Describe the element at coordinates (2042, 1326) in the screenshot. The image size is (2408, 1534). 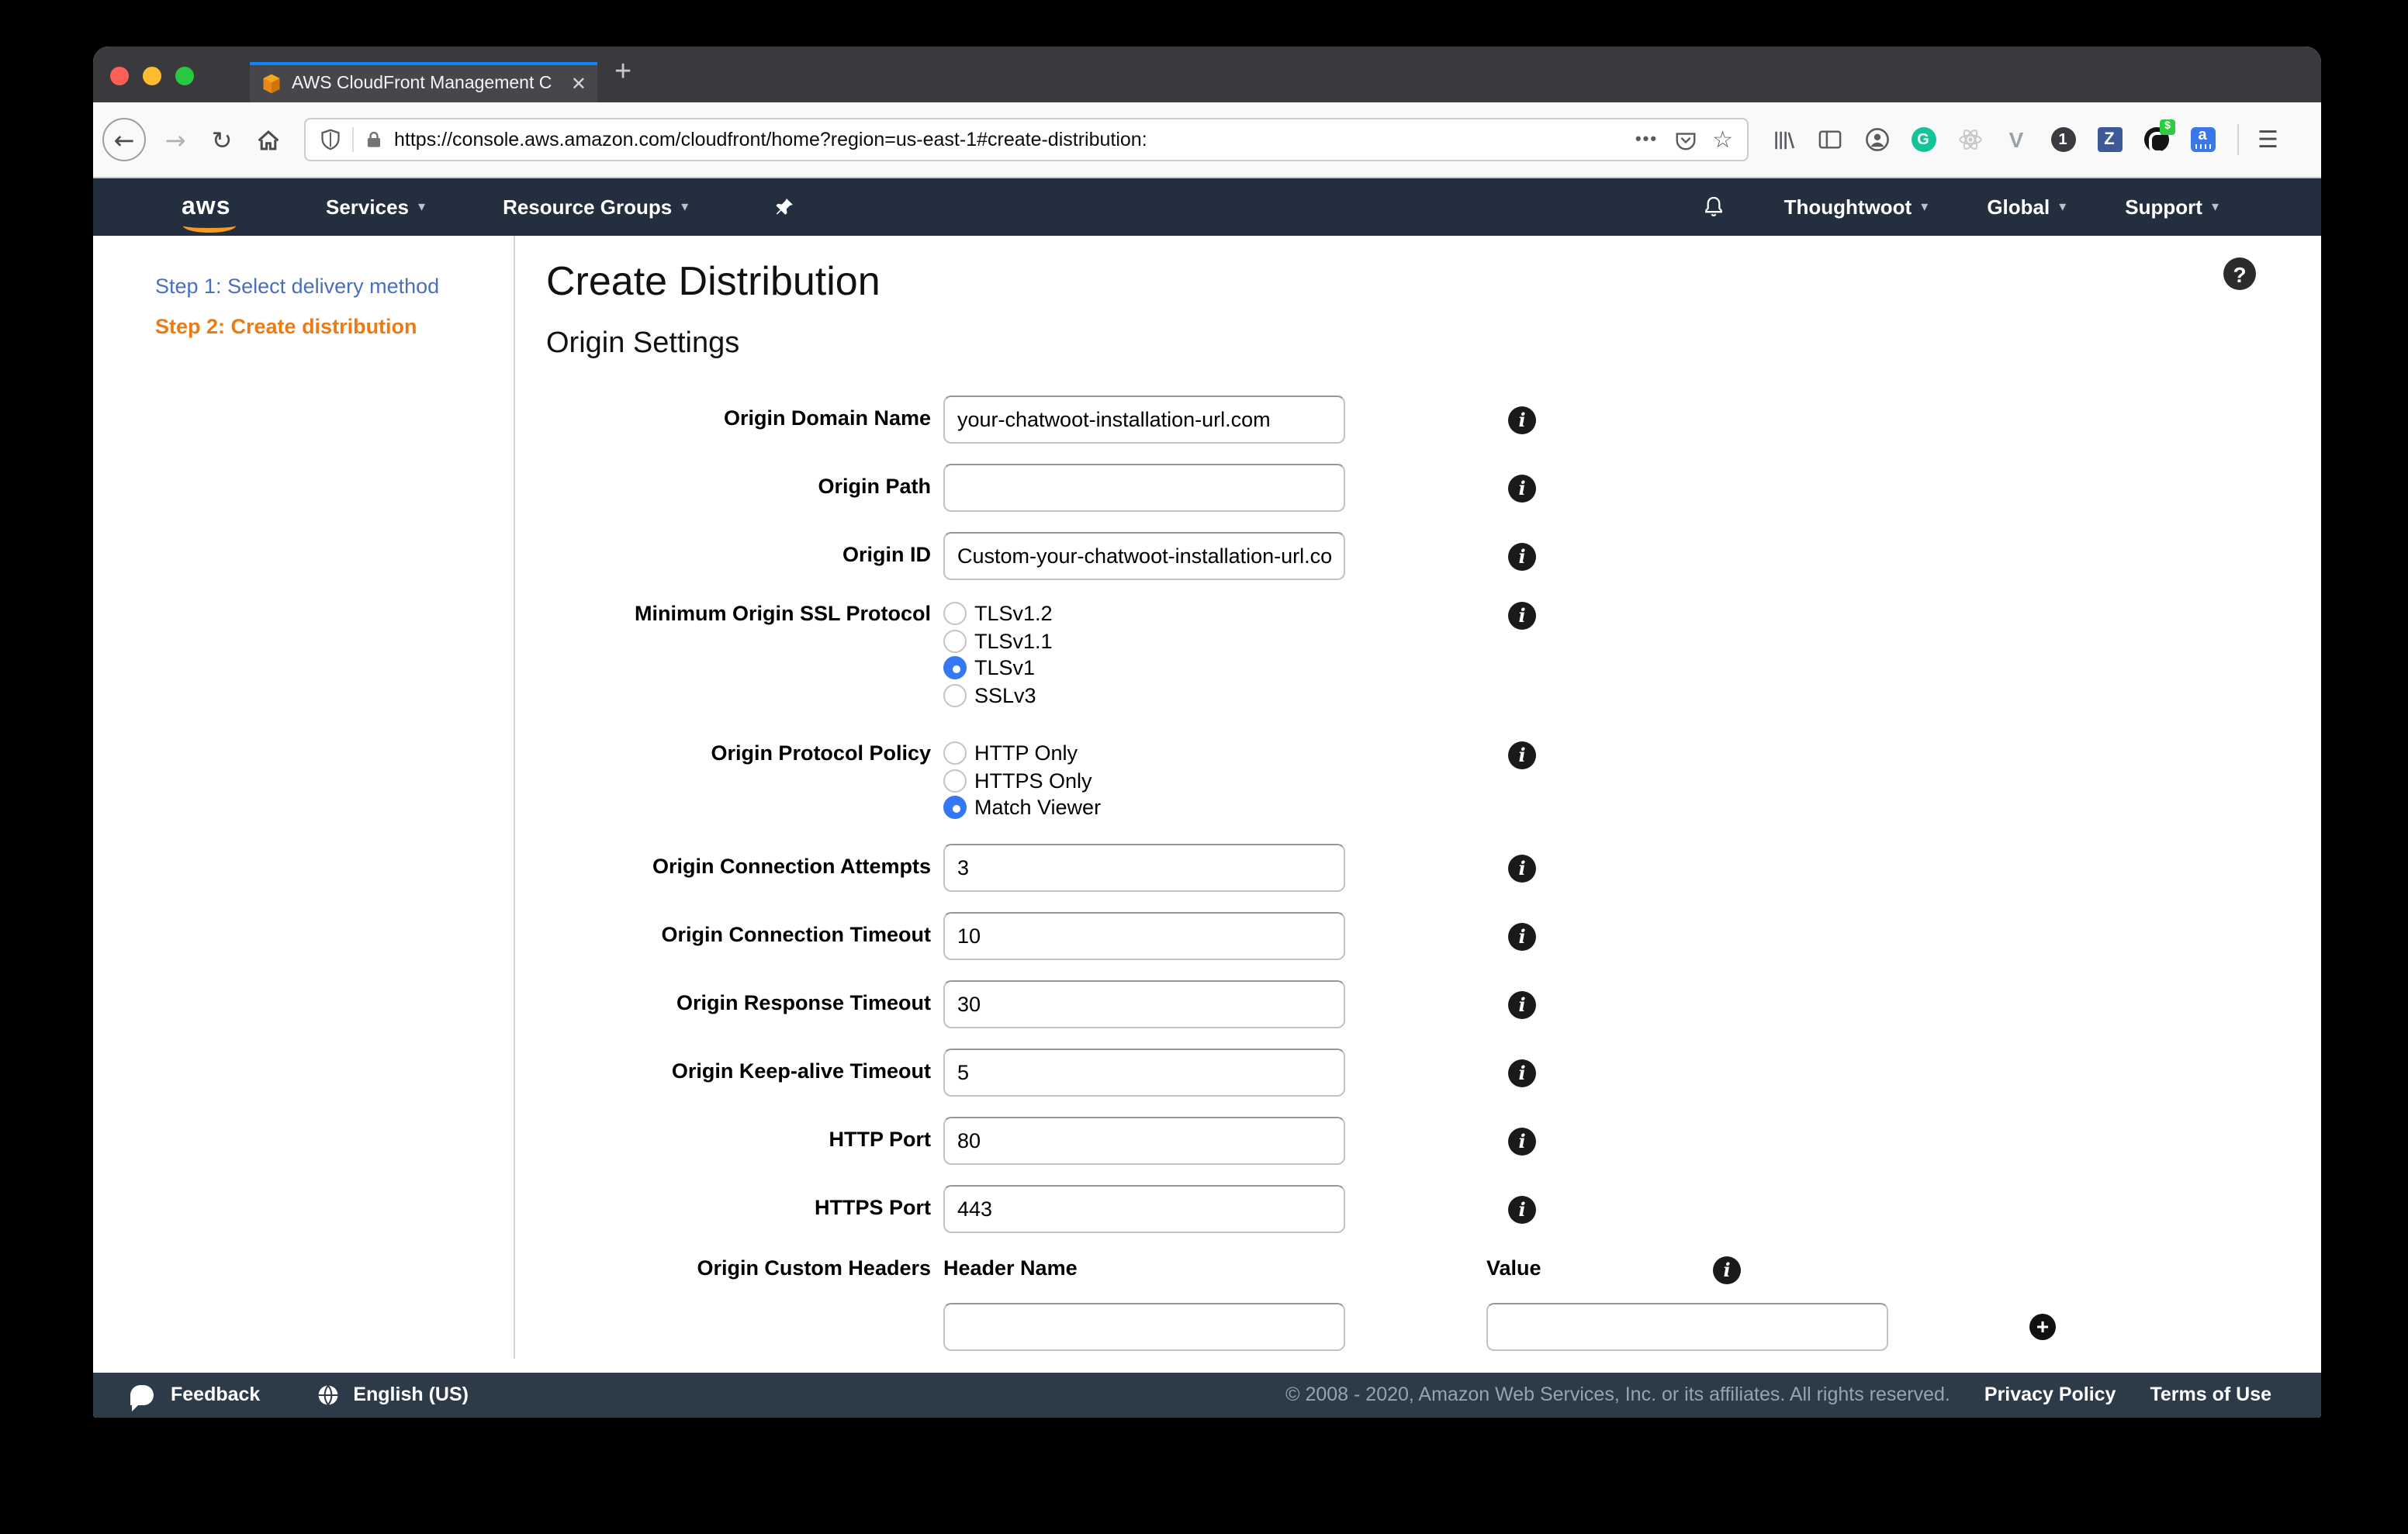
I see `add-header-button: +` at that location.